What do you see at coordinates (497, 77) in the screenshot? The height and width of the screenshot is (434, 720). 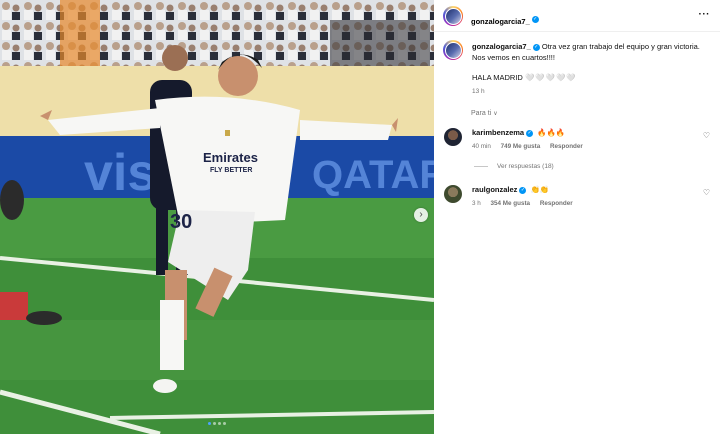 I see `hala-text: HALA MADRID` at bounding box center [497, 77].